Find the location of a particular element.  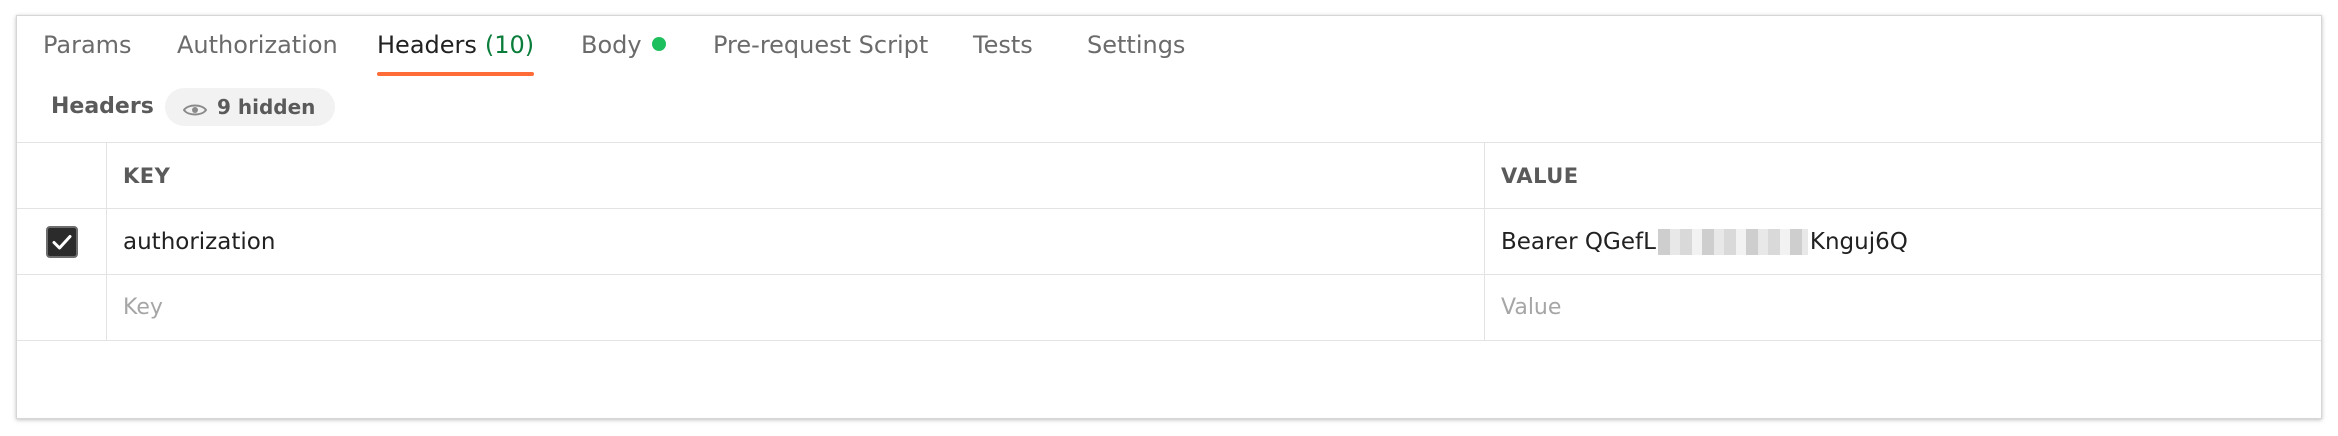

header-value-suffix: Knguj6Q is located at coordinates (1858, 241).